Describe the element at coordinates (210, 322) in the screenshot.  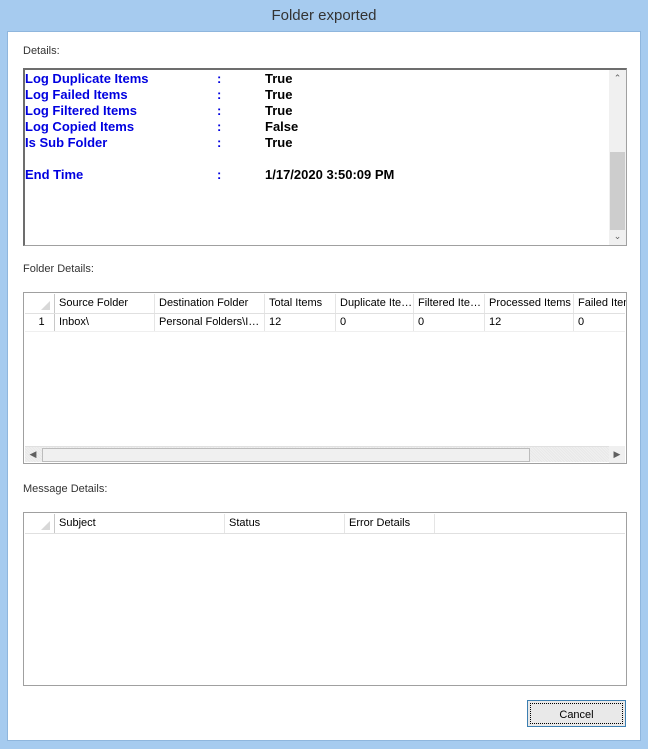
I see `table-cell: Personal Folders\Inbox` at that location.